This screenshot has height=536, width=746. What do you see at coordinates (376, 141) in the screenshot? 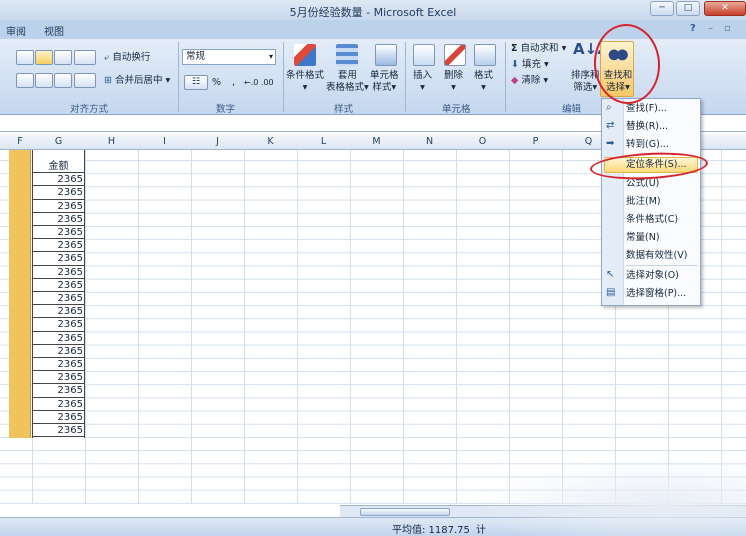
I see `column-header-m: M` at bounding box center [376, 141].